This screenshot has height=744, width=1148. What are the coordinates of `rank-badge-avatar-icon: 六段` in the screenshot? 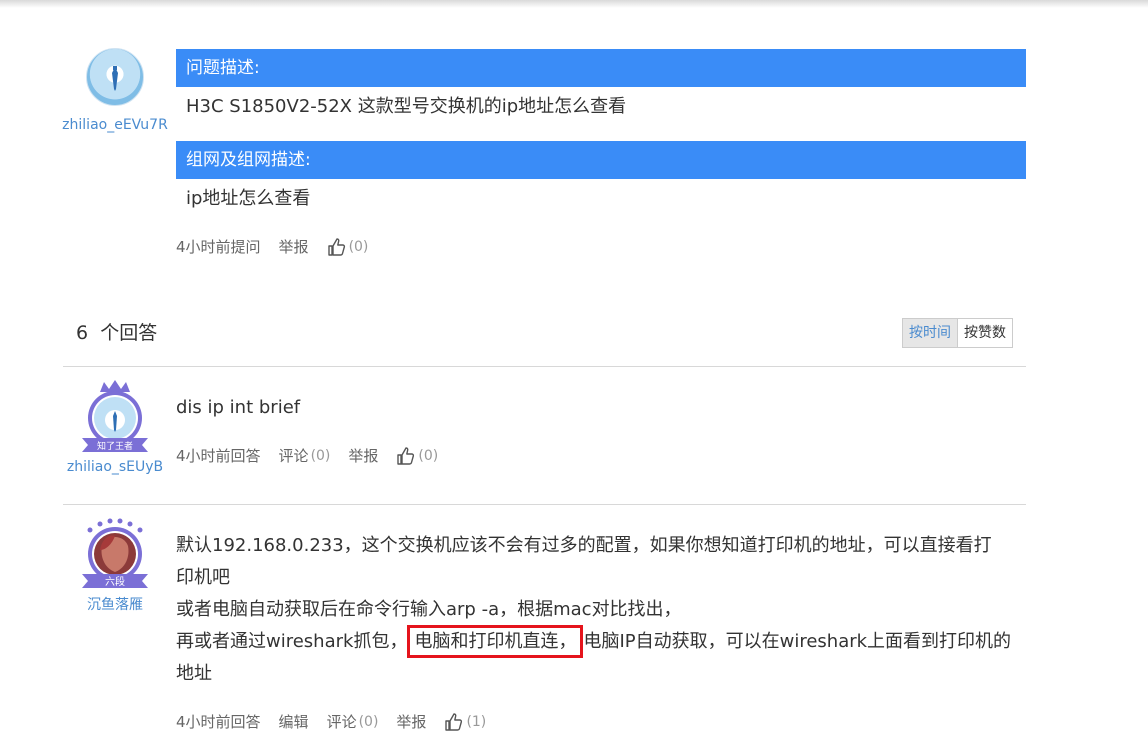 It's located at (115, 553).